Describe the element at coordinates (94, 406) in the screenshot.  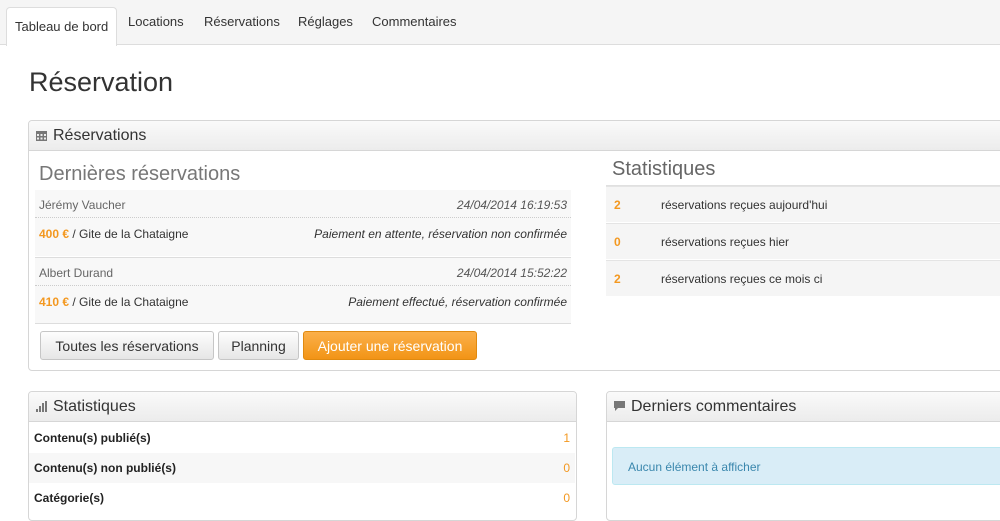
I see `statistics-panel-title: Statistiques` at that location.